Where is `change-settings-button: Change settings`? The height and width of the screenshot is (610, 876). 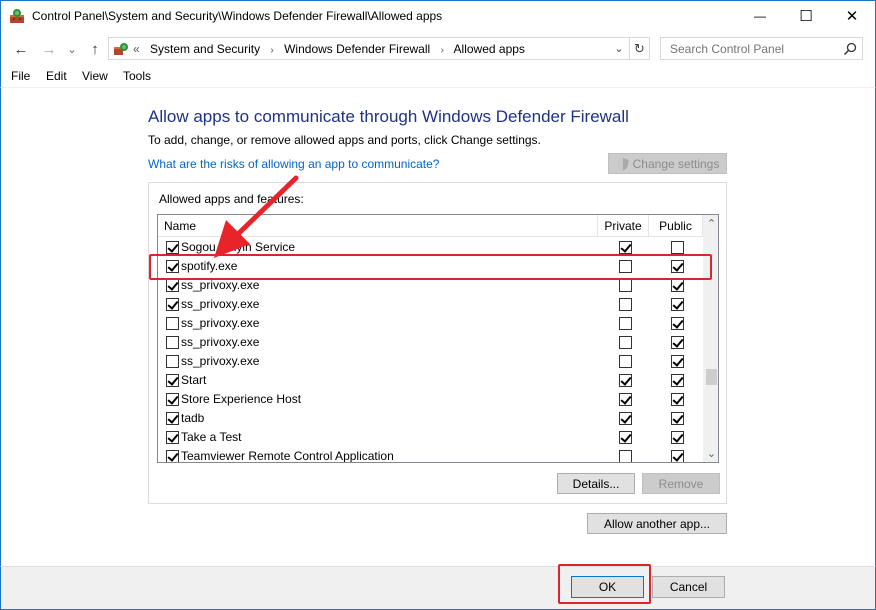
change-settings-button: Change settings is located at coordinates (667, 163).